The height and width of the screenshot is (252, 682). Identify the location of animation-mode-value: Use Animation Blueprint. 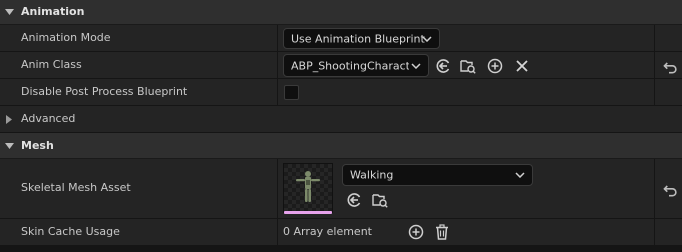
(358, 38).